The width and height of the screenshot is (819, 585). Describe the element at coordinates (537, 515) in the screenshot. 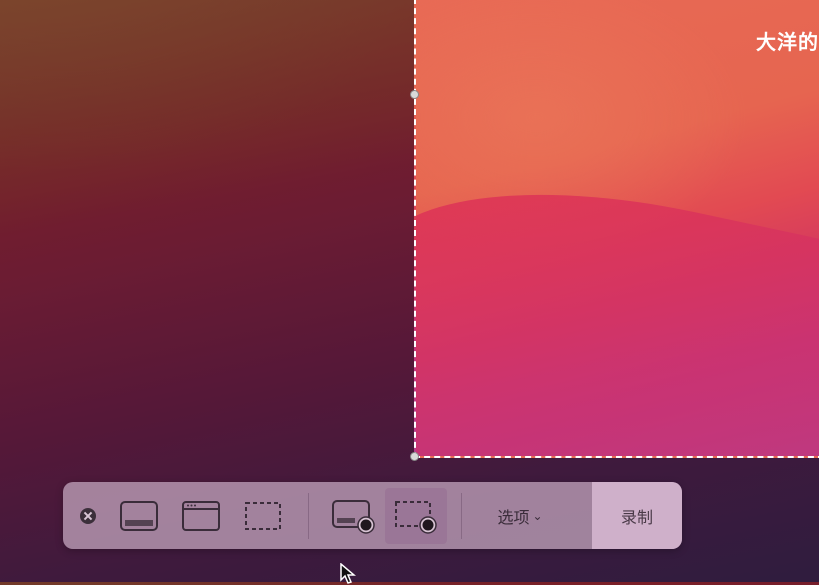

I see `chevron-down-icon: ⌄` at that location.